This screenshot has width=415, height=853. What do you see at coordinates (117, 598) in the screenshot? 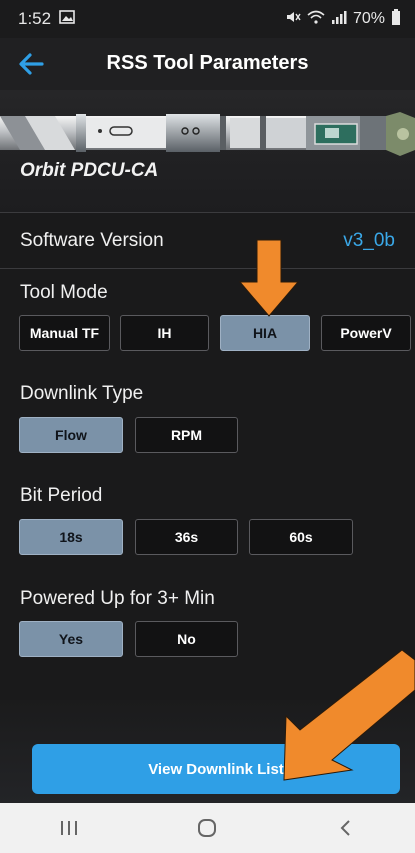
I see `powered-up-label: Powered Up for 3+ Min` at bounding box center [117, 598].